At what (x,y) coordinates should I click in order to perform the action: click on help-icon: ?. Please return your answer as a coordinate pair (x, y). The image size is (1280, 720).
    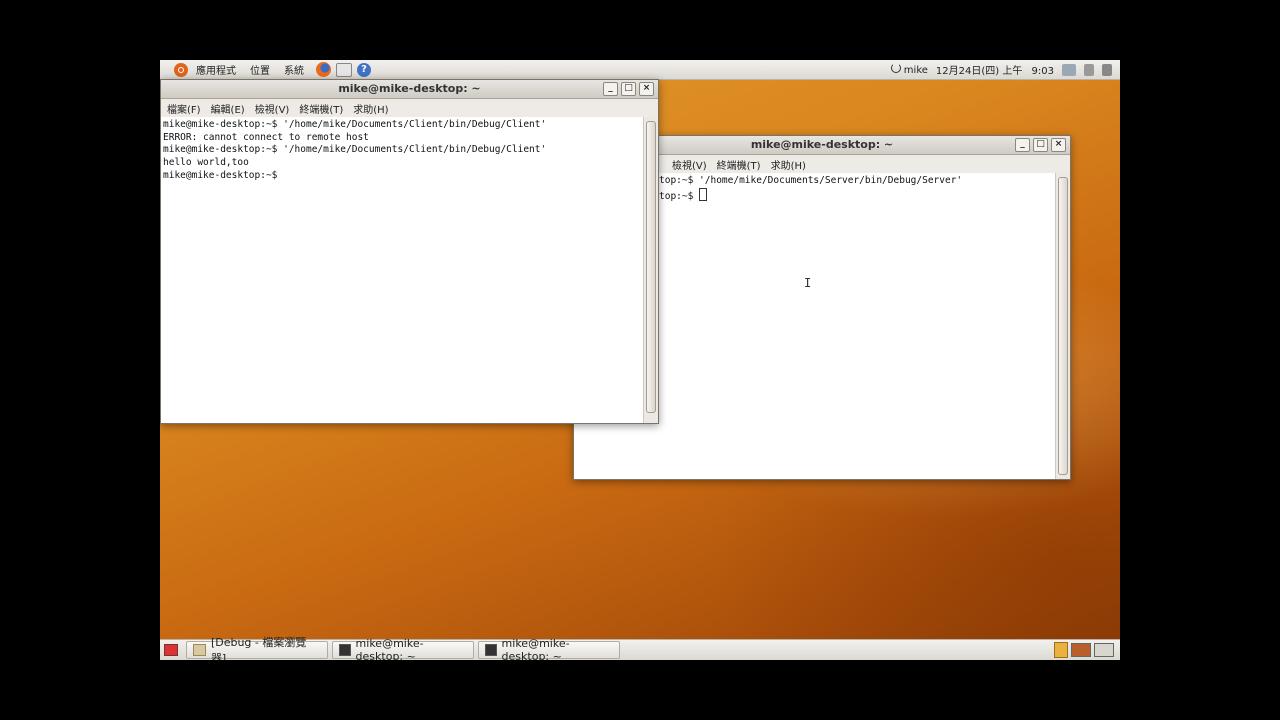
    Looking at the image, I should click on (364, 69).